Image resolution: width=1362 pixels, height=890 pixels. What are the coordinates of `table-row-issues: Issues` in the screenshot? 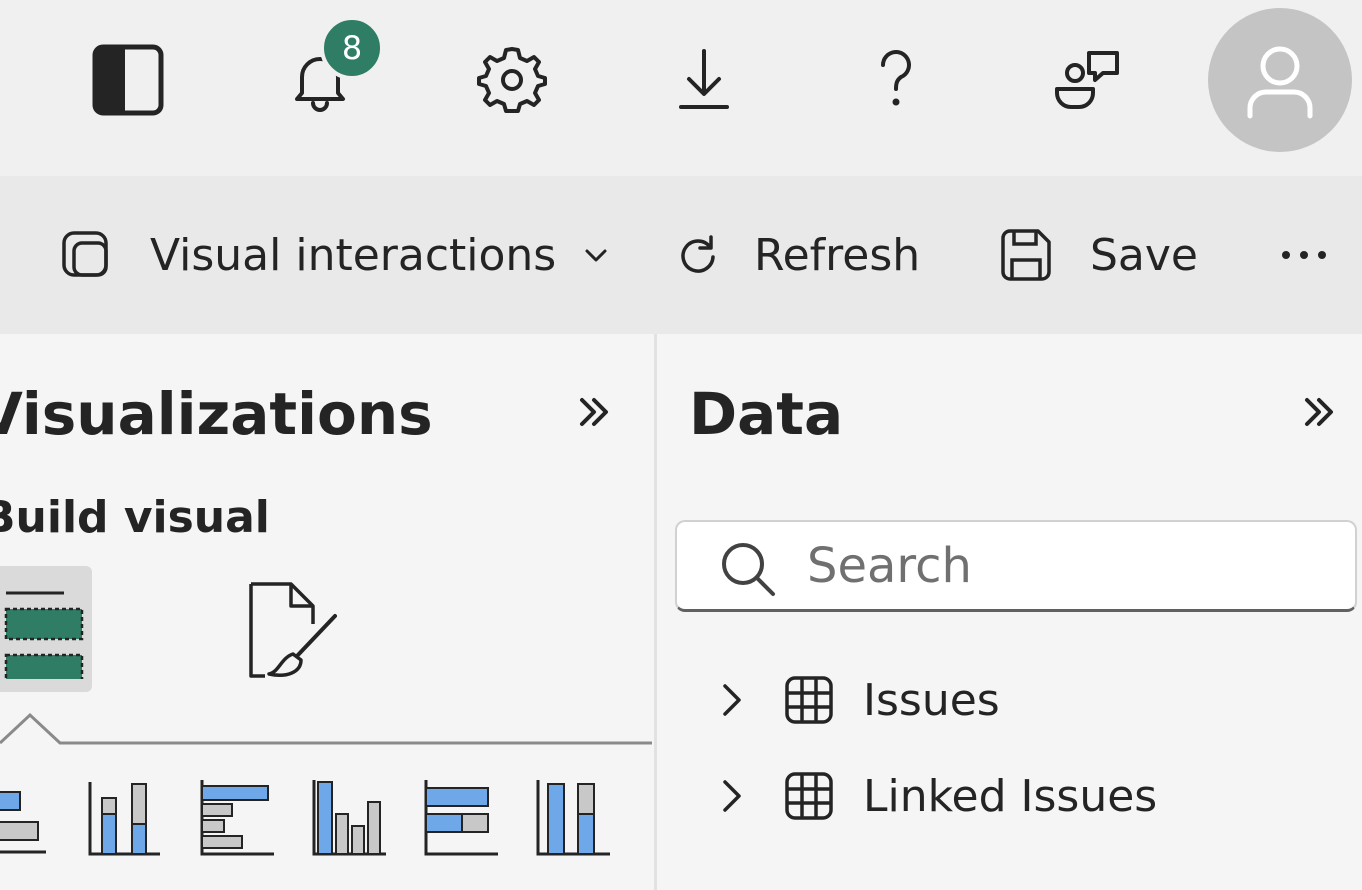 It's located at (1027, 700).